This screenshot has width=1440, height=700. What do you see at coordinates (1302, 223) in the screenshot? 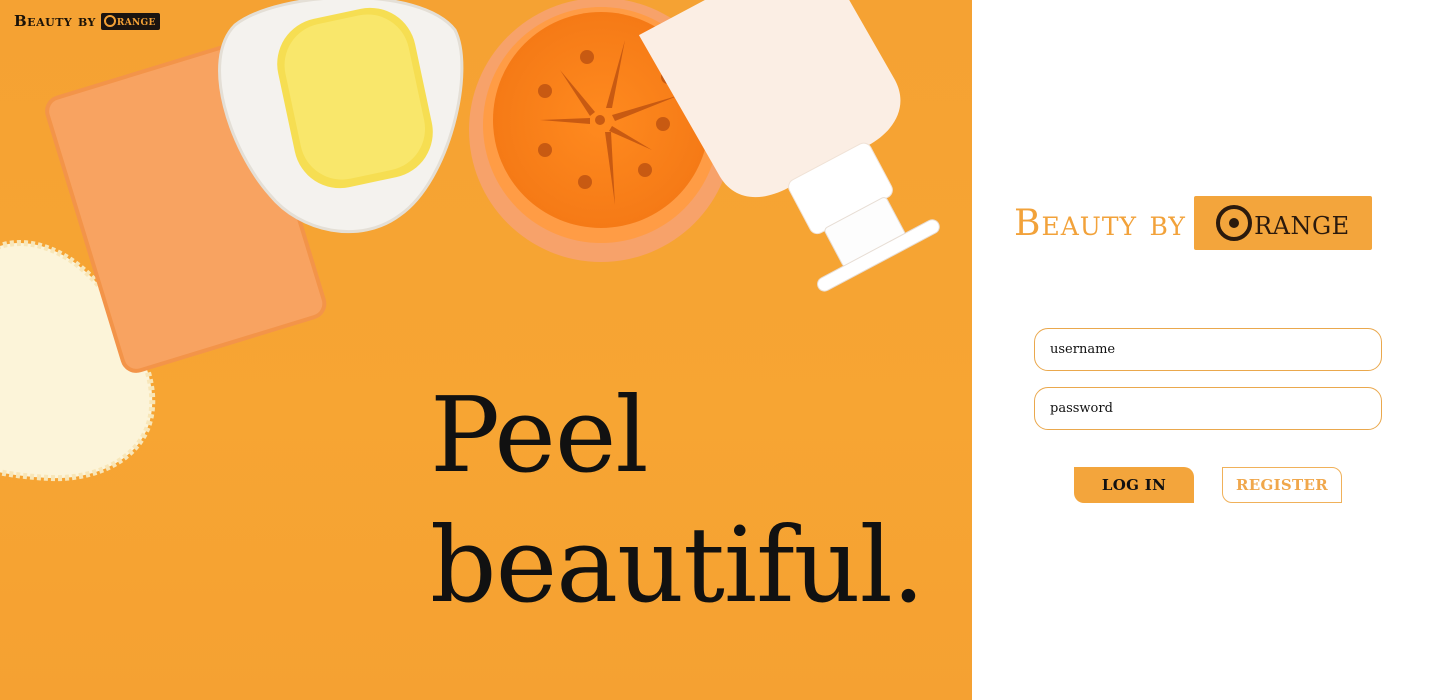
I see `brand-logo-suffix: range` at bounding box center [1302, 223].